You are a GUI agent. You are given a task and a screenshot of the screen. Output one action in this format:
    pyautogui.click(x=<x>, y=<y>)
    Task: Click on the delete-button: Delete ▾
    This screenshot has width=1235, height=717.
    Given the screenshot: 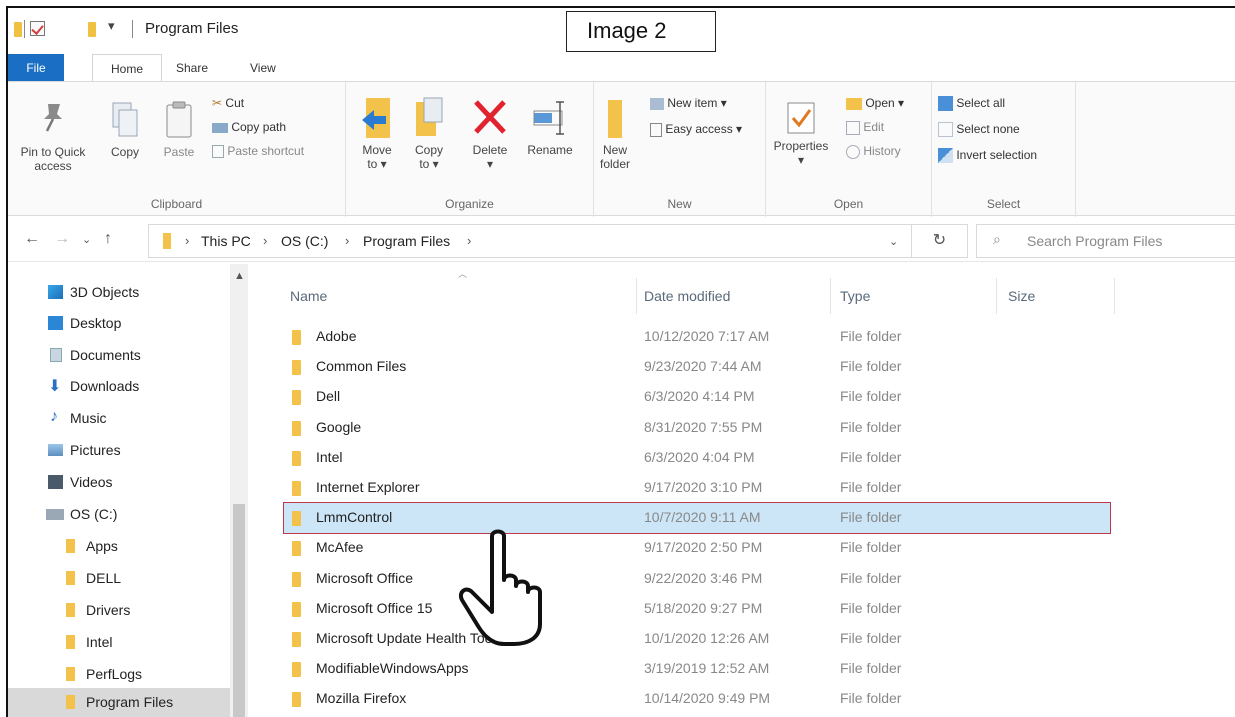 What is the action you would take?
    pyautogui.click(x=490, y=133)
    